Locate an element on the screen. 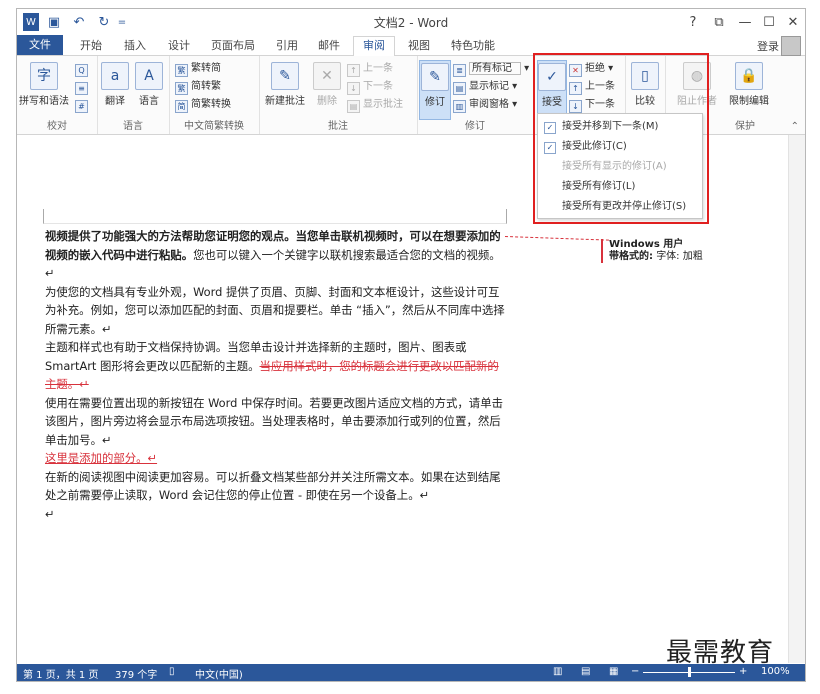 The width and height of the screenshot is (820, 694). thesaurus-icon: ≡ is located at coordinates (81, 88).